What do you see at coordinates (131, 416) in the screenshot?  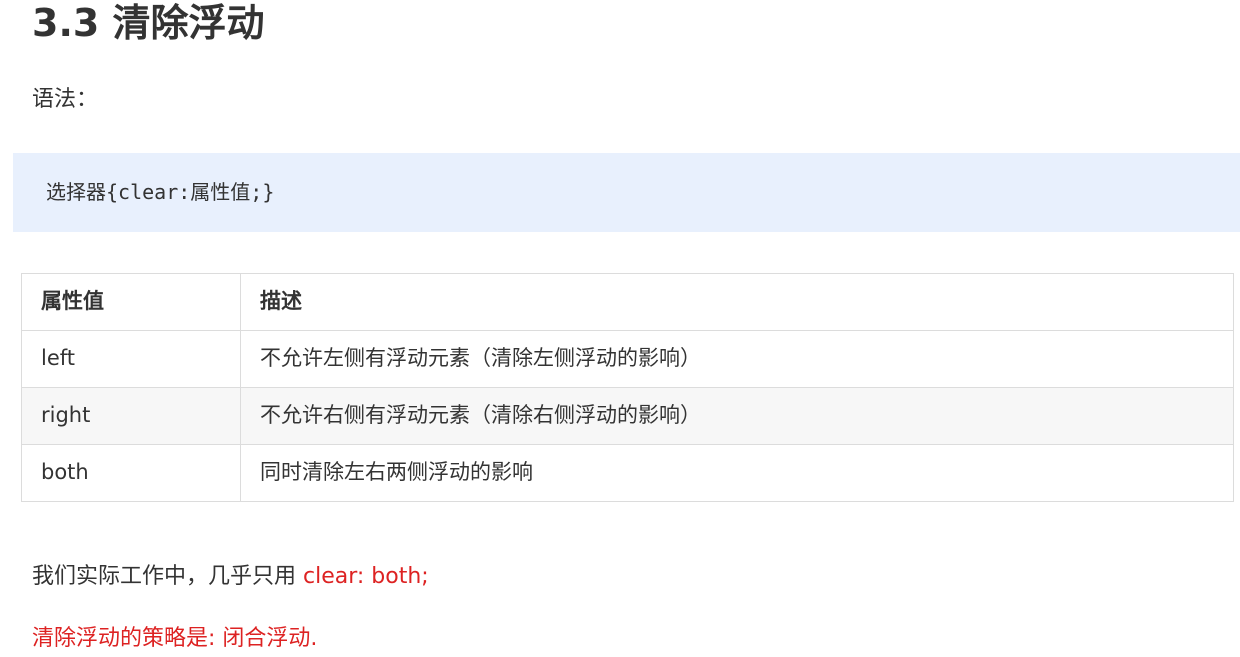 I see `cell-value: right` at bounding box center [131, 416].